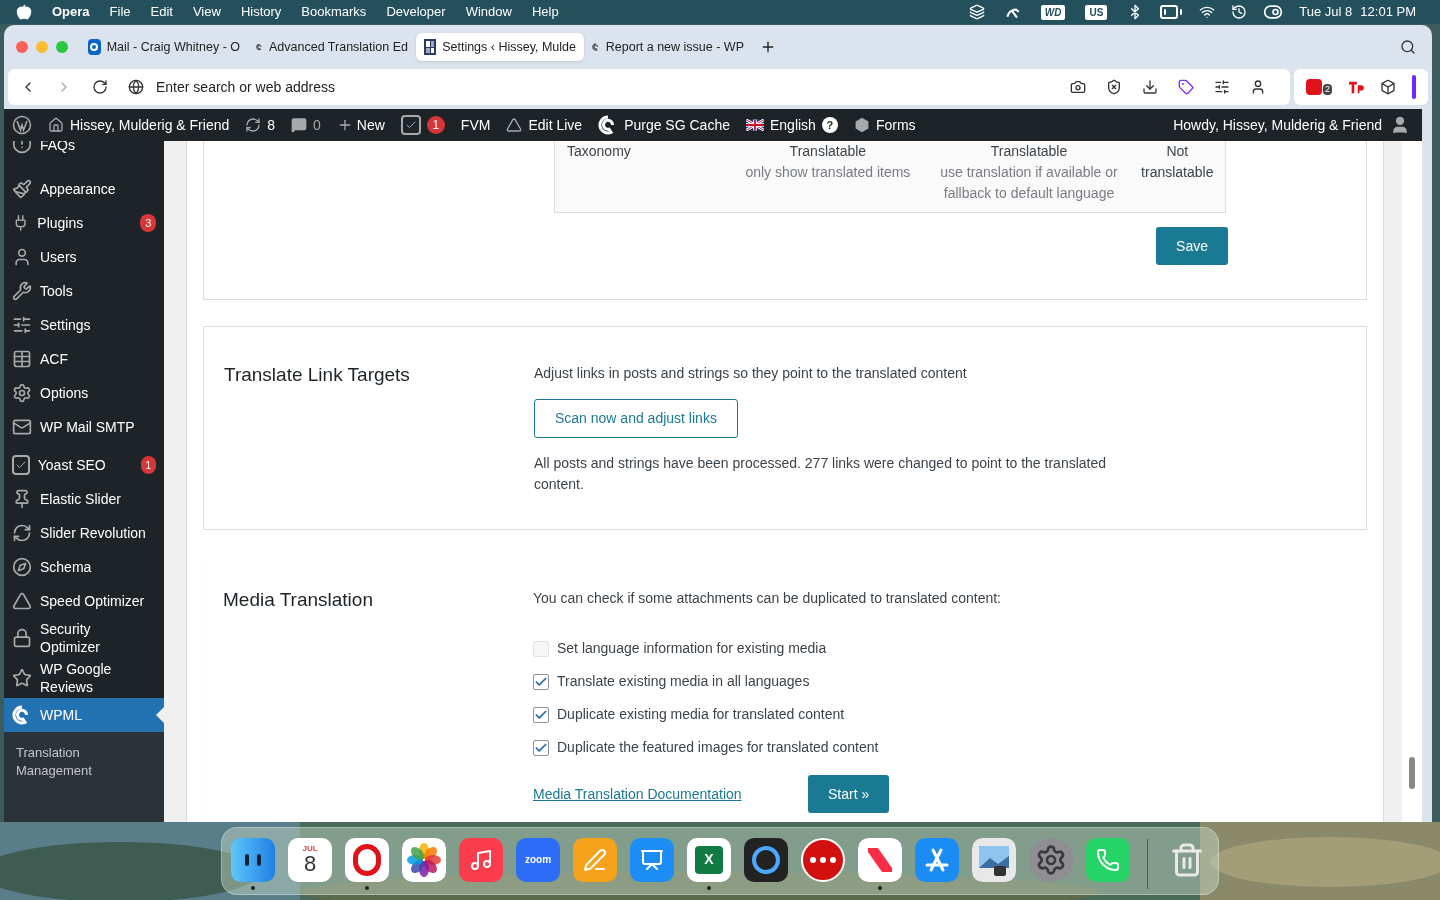  I want to click on section-description: Adjust links in posts and strings so they point to the translated content, so click(750, 373).